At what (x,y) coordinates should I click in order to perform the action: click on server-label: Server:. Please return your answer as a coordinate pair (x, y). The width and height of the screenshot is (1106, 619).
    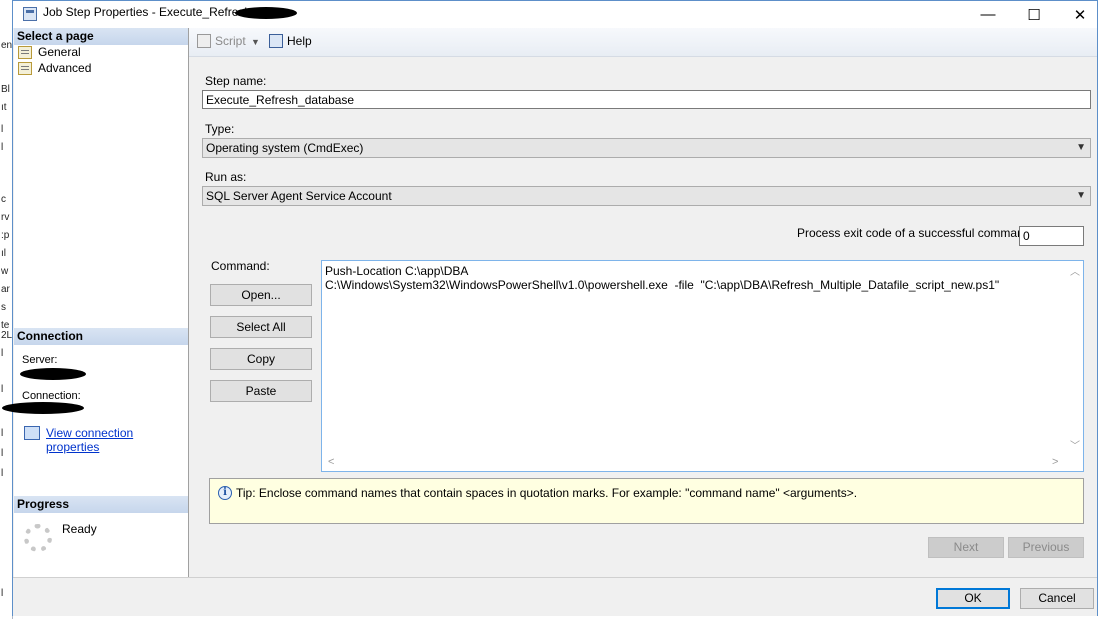
    Looking at the image, I should click on (40, 360).